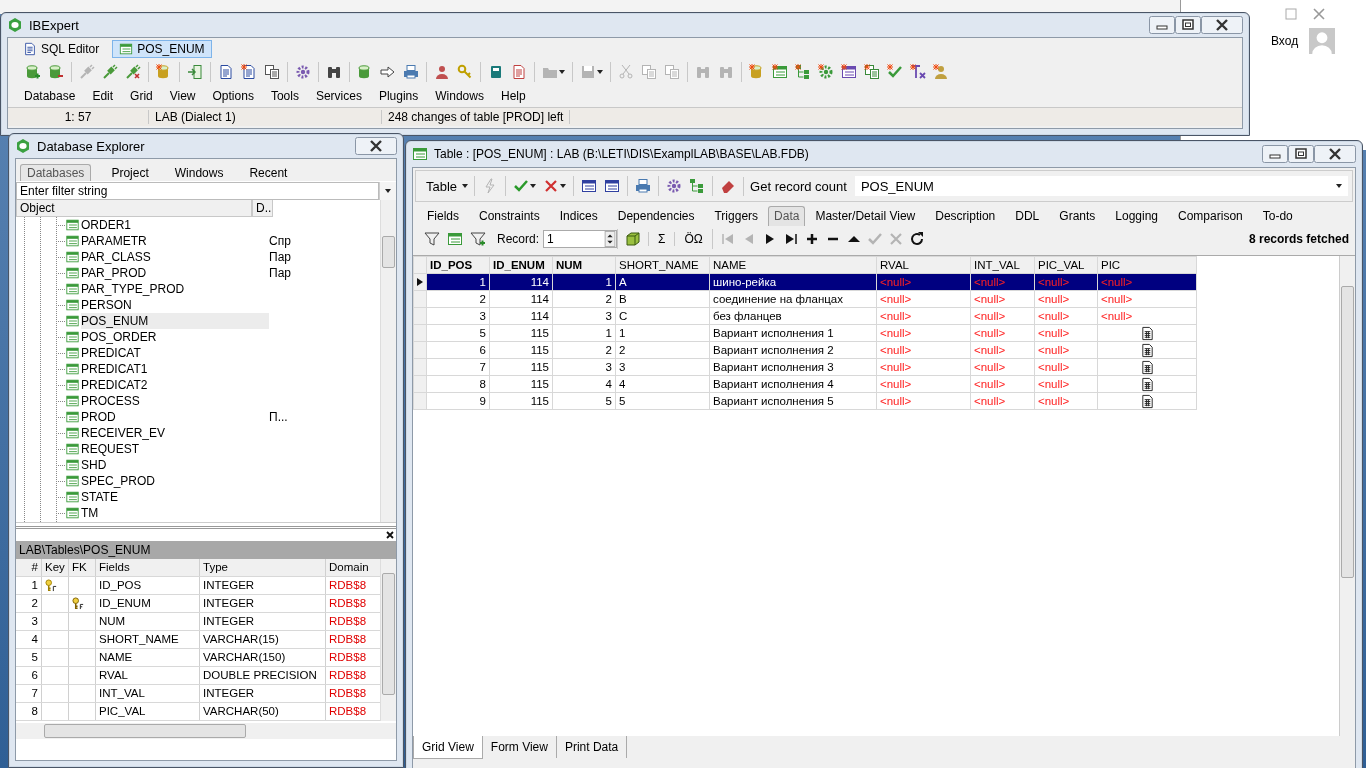 This screenshot has height=768, width=1366. I want to click on unplug-icon, so click(133, 72).